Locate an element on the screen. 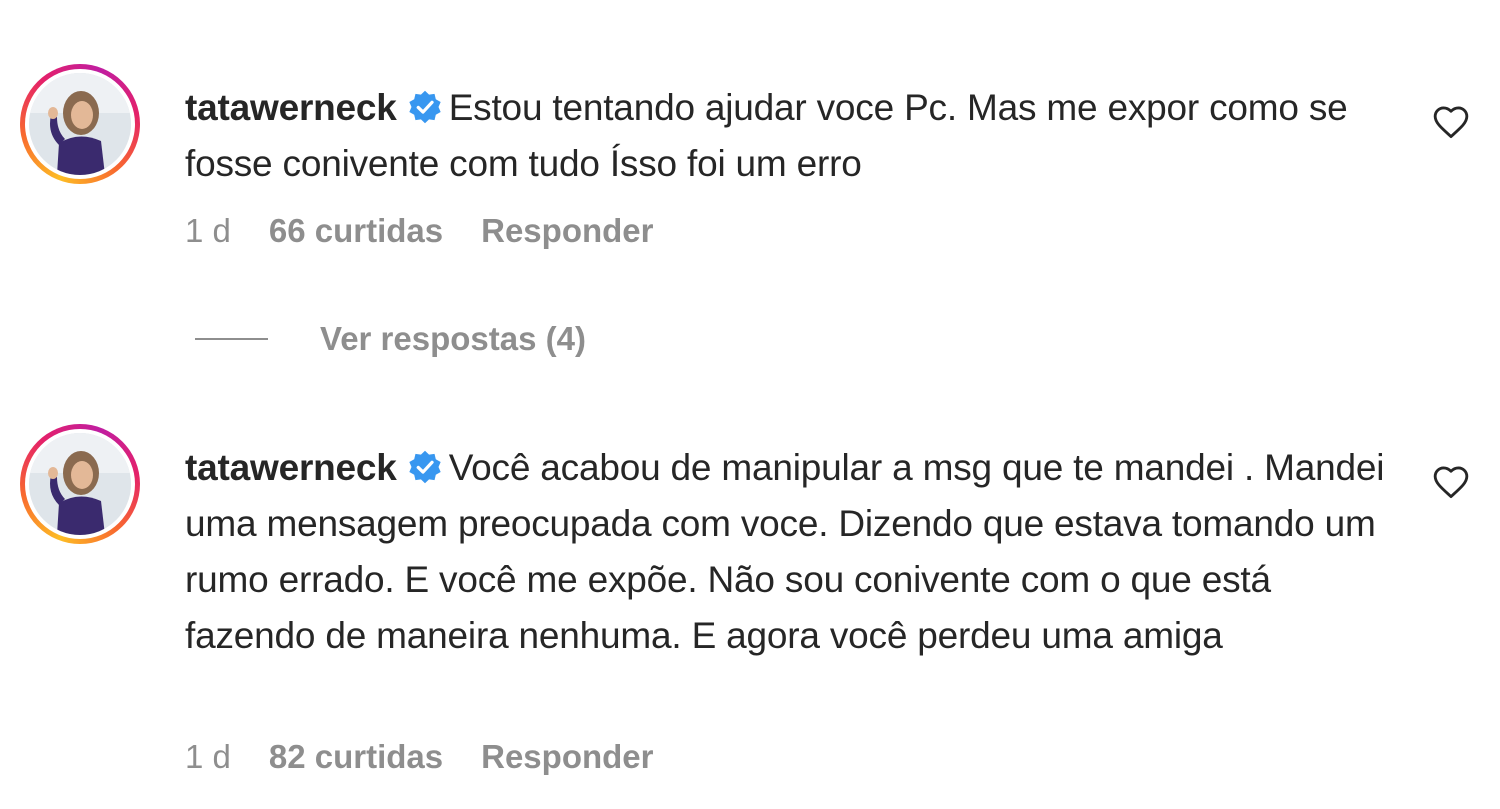 The image size is (1500, 809). replies-divider-line is located at coordinates (231, 339).